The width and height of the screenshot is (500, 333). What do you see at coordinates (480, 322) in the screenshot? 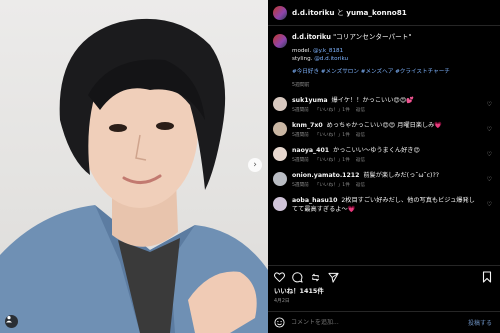
I see `post-comment-button: 投稿する` at bounding box center [480, 322].